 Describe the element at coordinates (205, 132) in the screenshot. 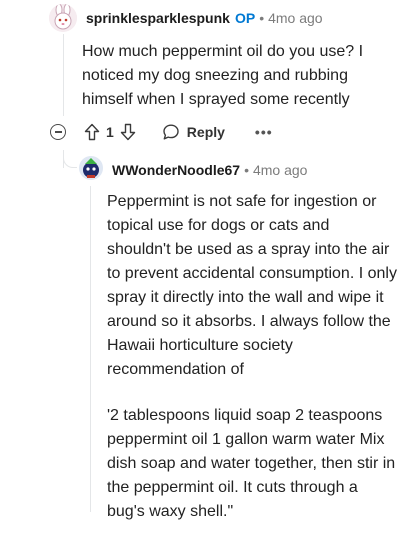

I see `reply-label: Reply` at that location.